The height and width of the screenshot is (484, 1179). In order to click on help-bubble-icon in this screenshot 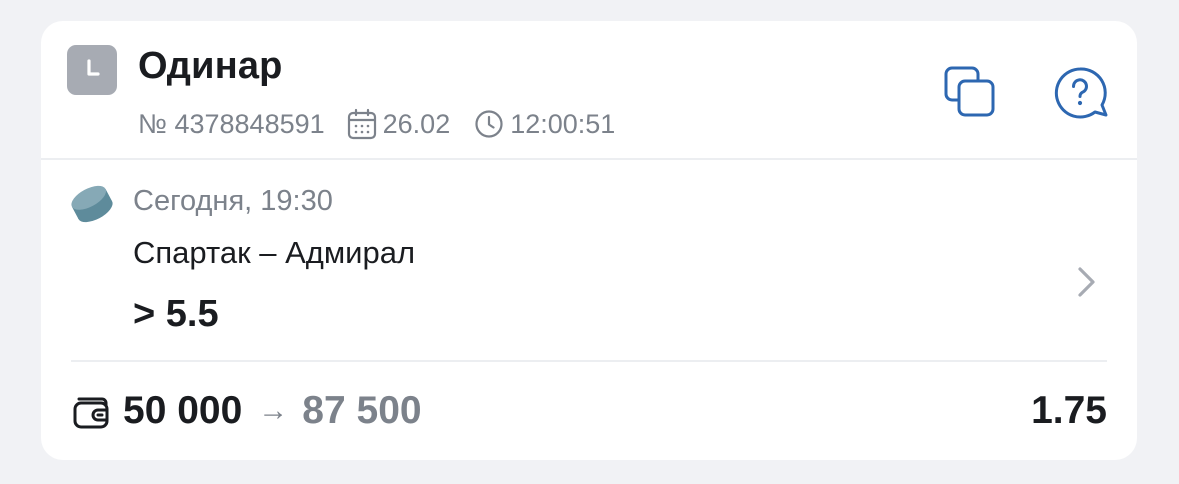, I will do `click(1081, 93)`.